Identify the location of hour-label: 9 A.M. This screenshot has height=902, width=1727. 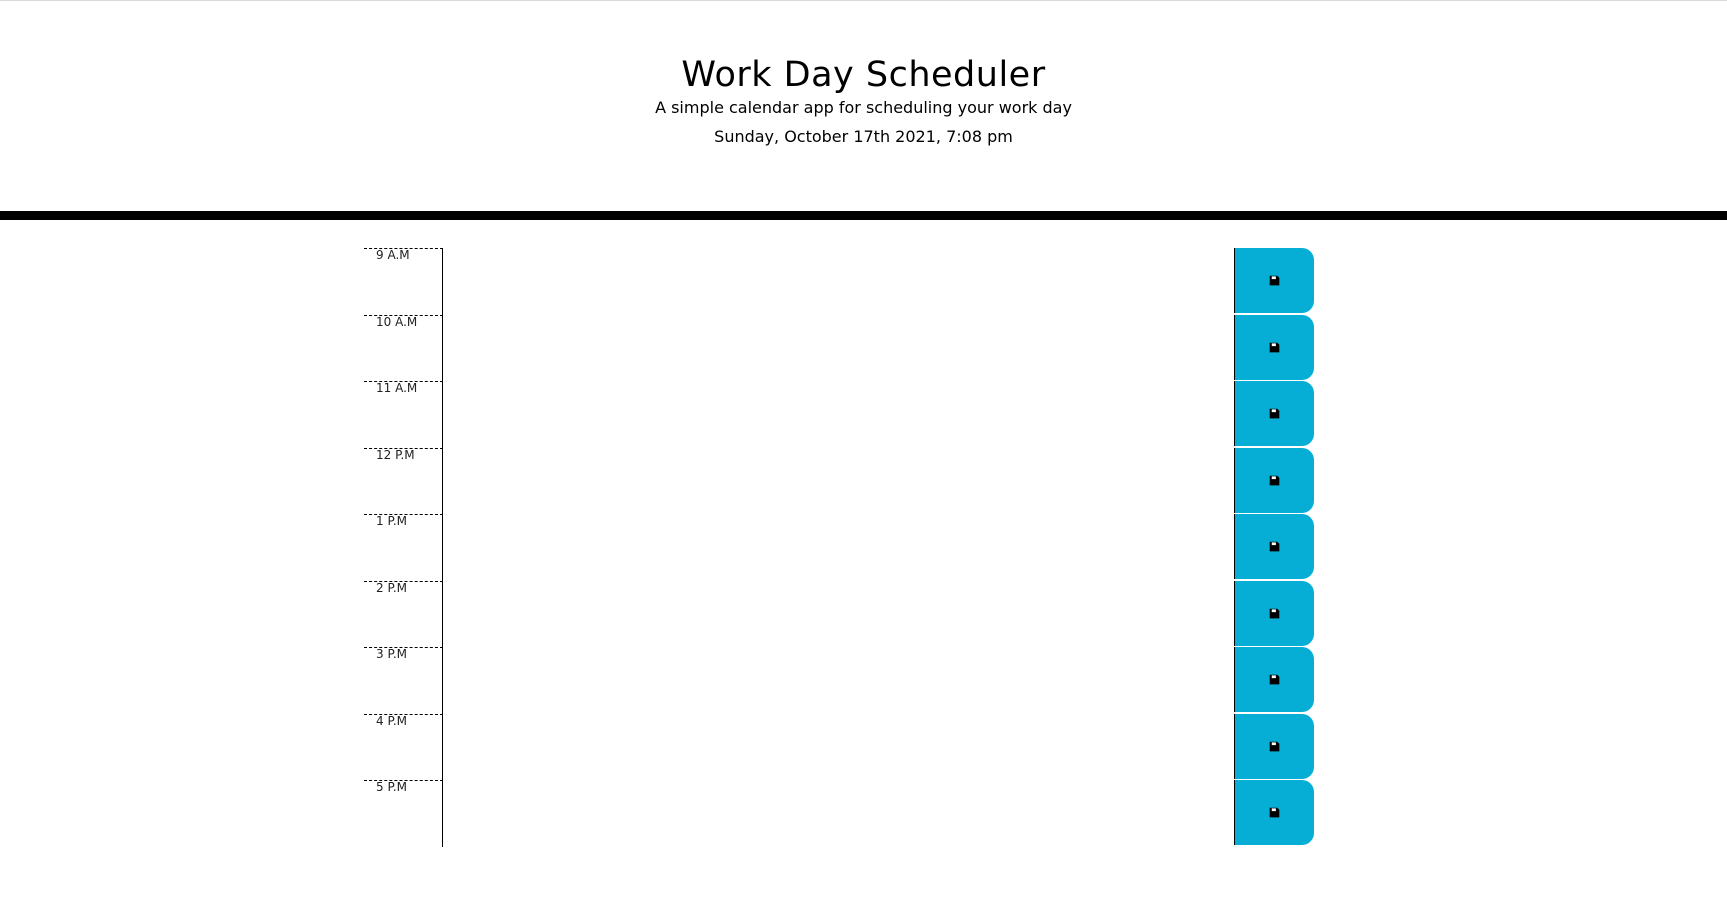
(403, 281).